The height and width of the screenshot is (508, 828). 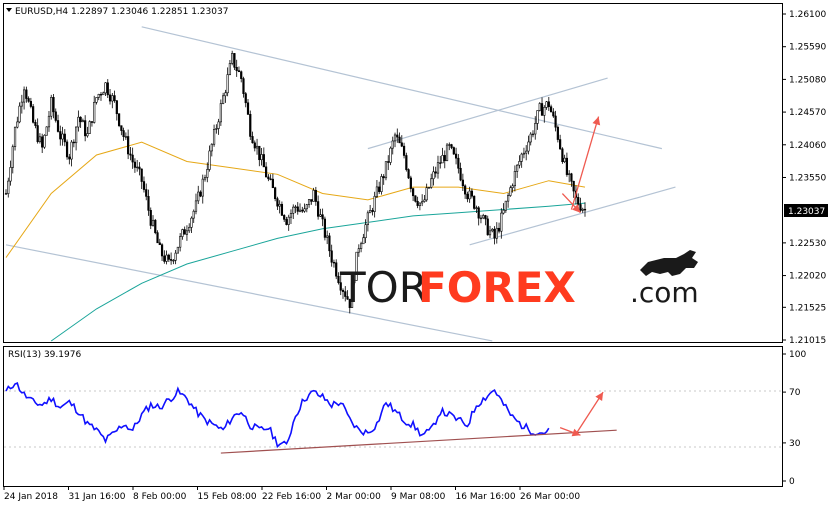 I want to click on rsi-tick-label: 100, so click(x=797, y=355).